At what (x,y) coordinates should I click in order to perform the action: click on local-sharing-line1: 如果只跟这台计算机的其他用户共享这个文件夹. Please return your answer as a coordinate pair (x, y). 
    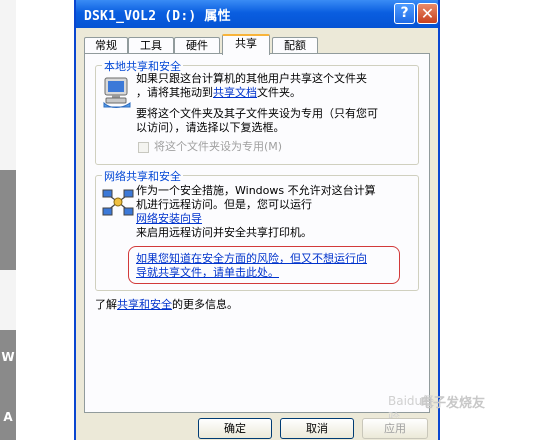
    Looking at the image, I should click on (251, 78).